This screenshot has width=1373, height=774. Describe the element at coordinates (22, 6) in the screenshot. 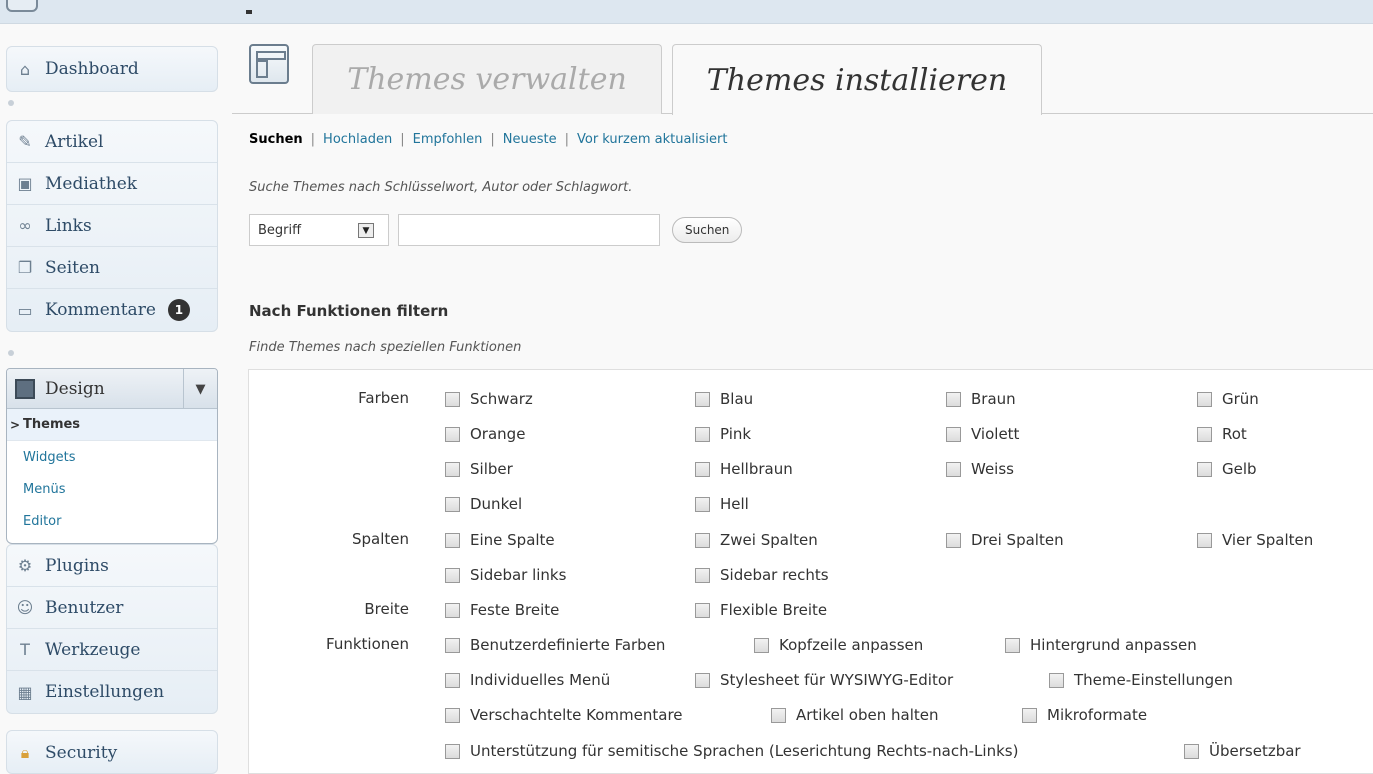

I see `logo-icon` at that location.